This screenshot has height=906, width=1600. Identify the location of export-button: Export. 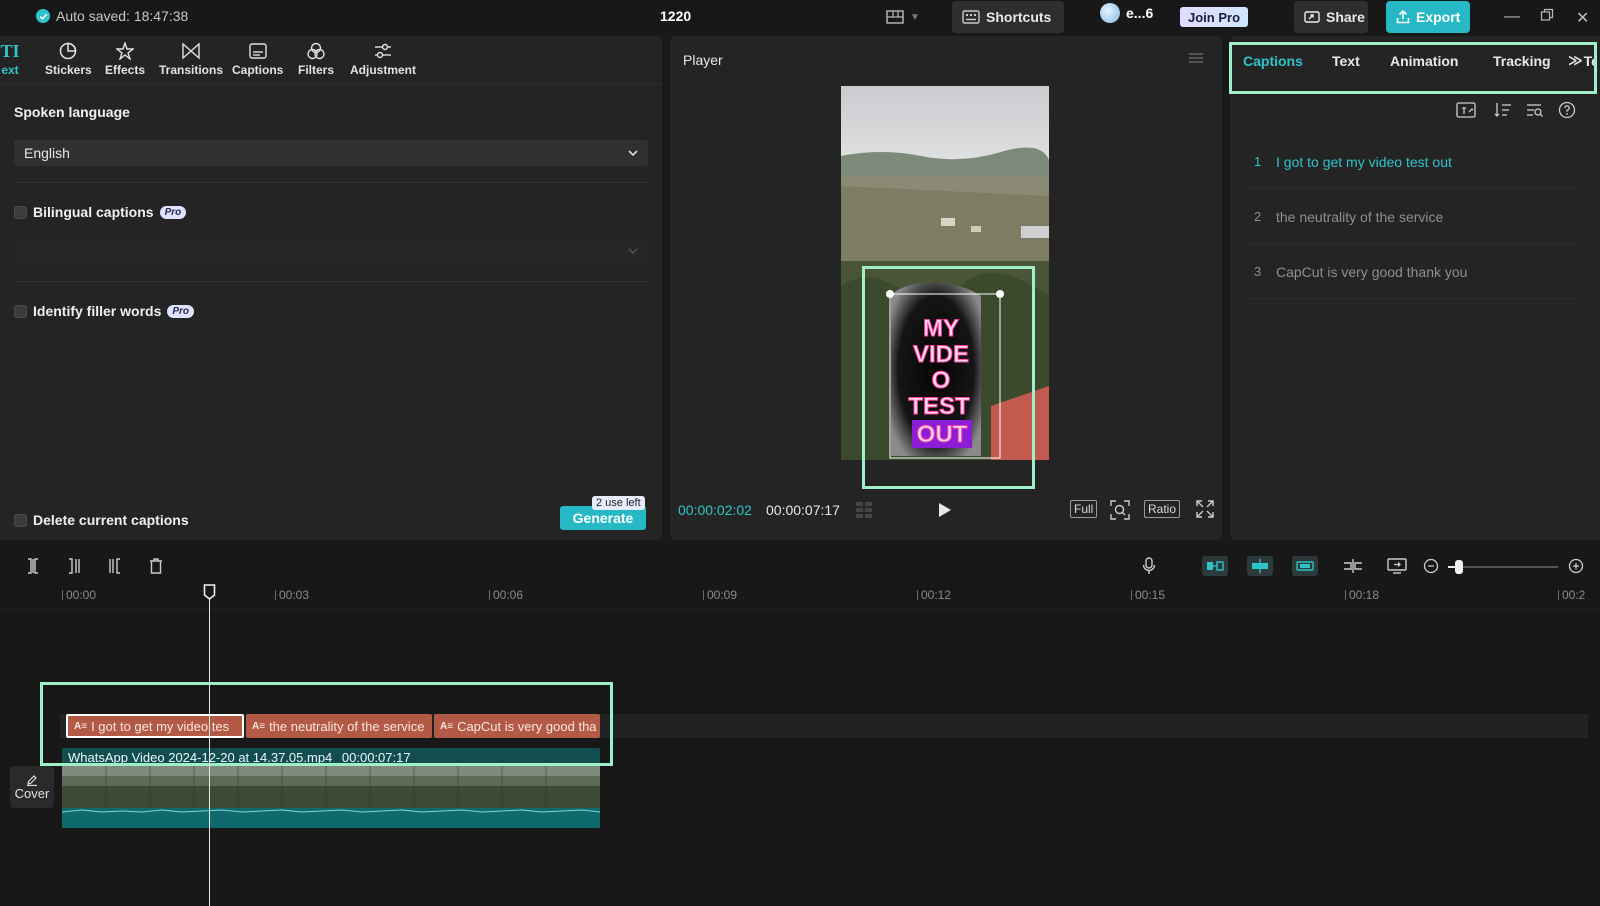
(1428, 17).